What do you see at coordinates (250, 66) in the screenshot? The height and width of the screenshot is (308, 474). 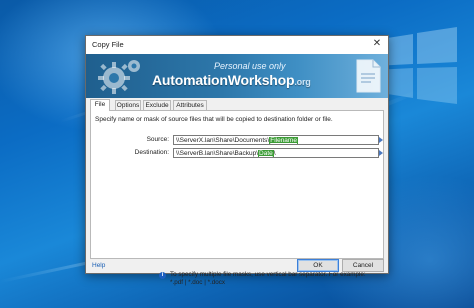 I see `personal-use-label: Personal use only` at bounding box center [250, 66].